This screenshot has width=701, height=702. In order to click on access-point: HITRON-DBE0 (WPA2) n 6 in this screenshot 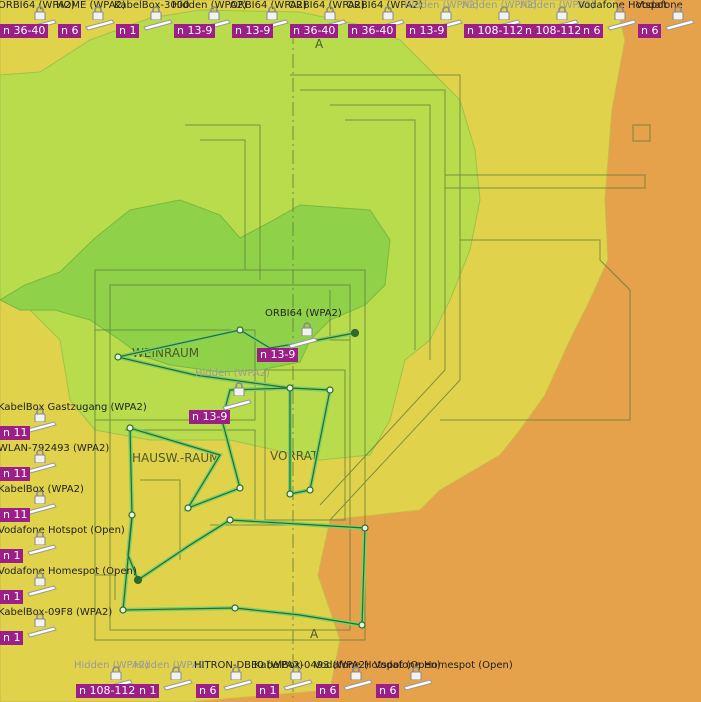, I will do `click(248, 681)`.